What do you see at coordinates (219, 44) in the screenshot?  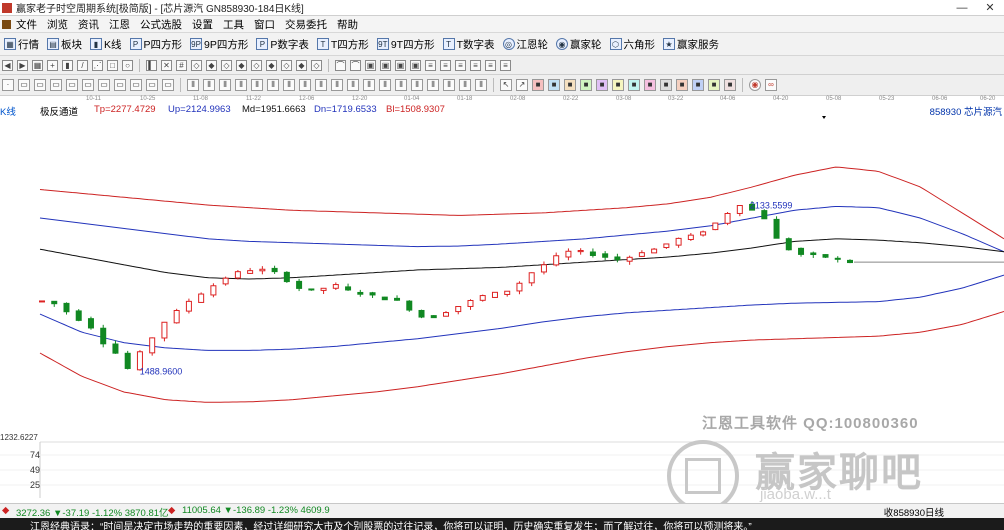 I see `toolbar-9p-square-button: 9P 9P四方形` at bounding box center [219, 44].